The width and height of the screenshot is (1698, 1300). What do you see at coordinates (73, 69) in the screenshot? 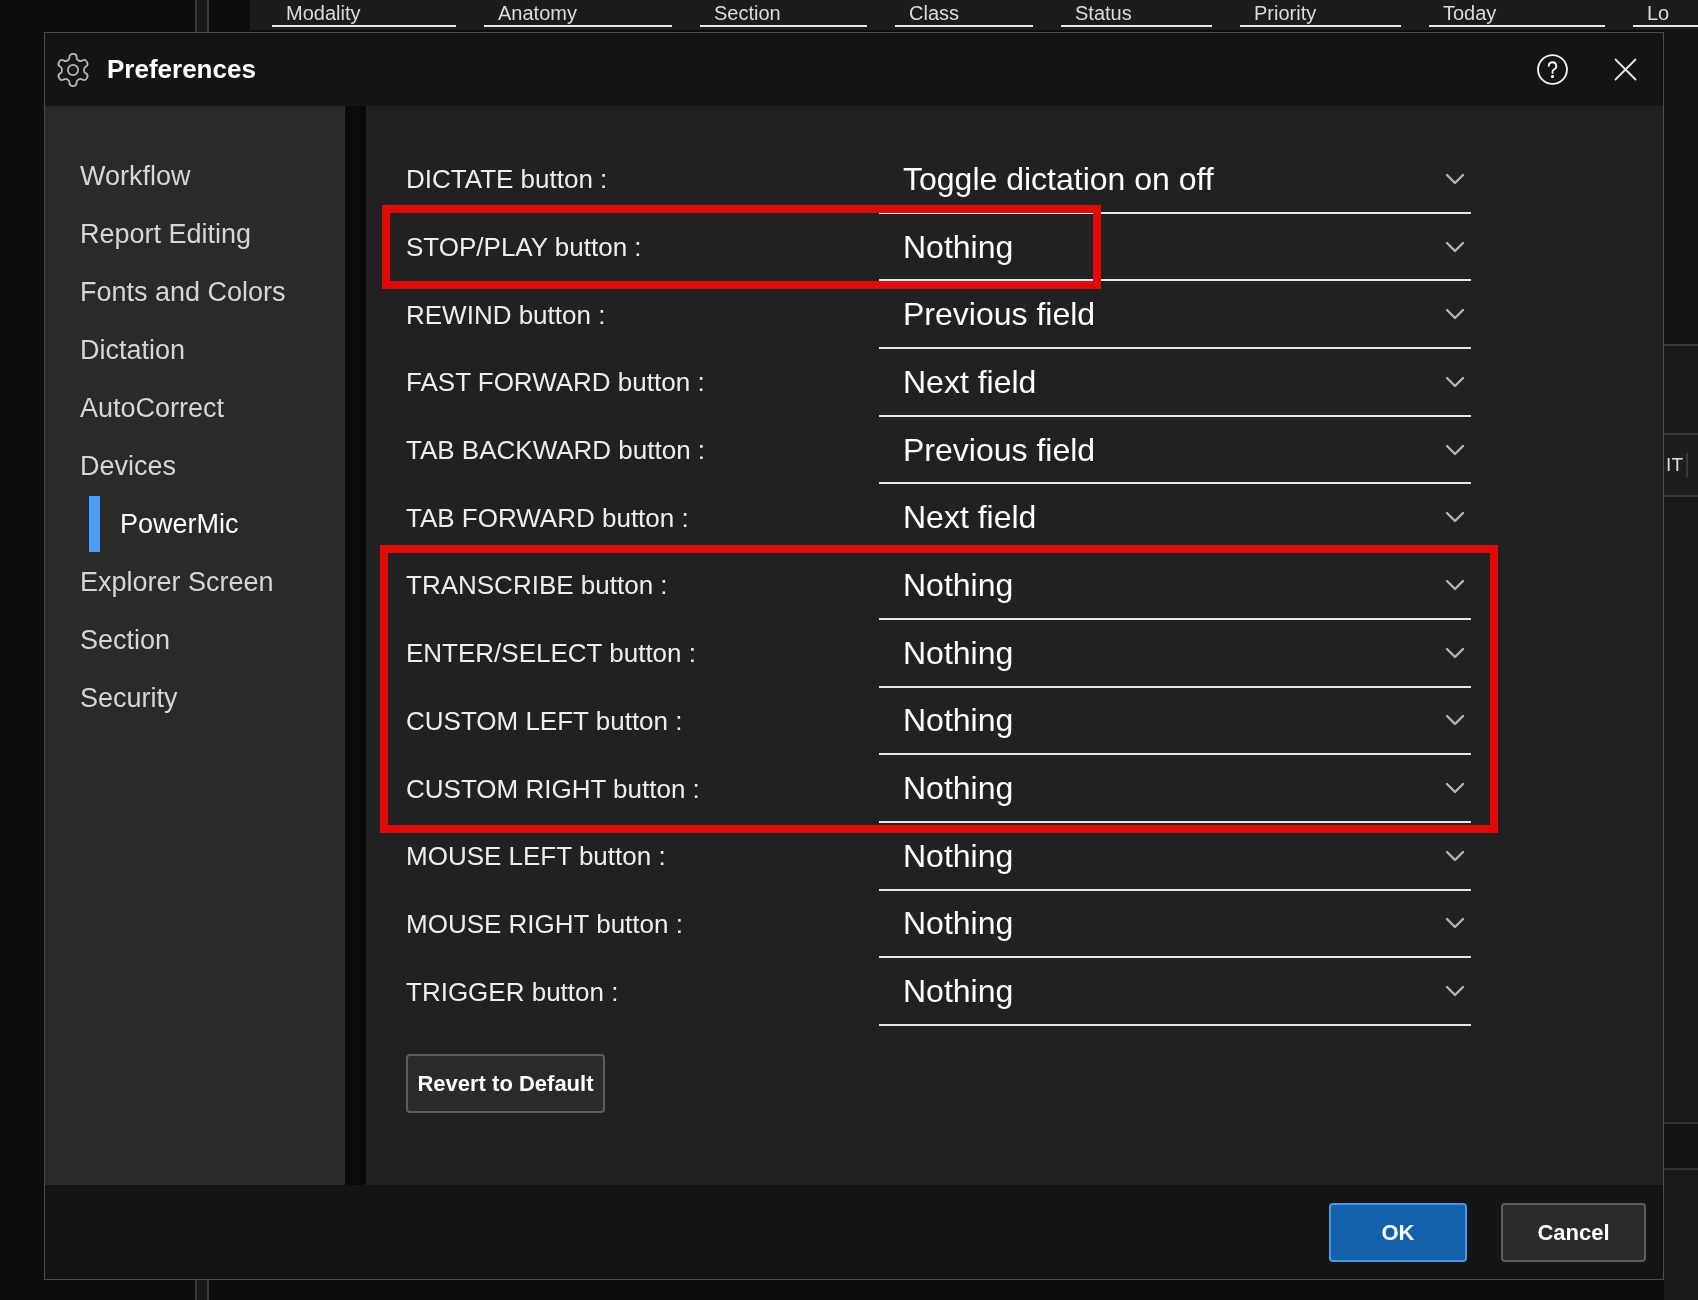
I see `settings-icon` at bounding box center [73, 69].